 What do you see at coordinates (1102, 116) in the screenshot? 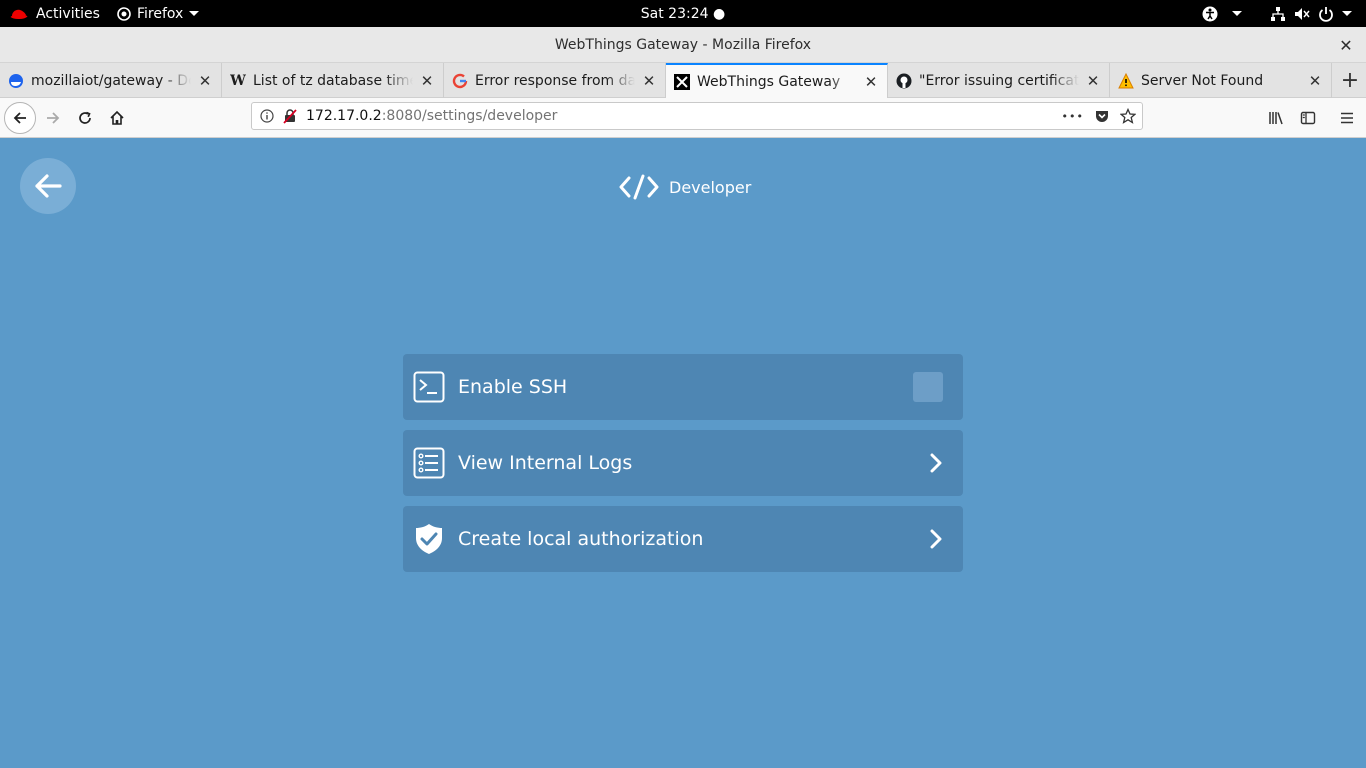
I see `pocket-icon` at bounding box center [1102, 116].